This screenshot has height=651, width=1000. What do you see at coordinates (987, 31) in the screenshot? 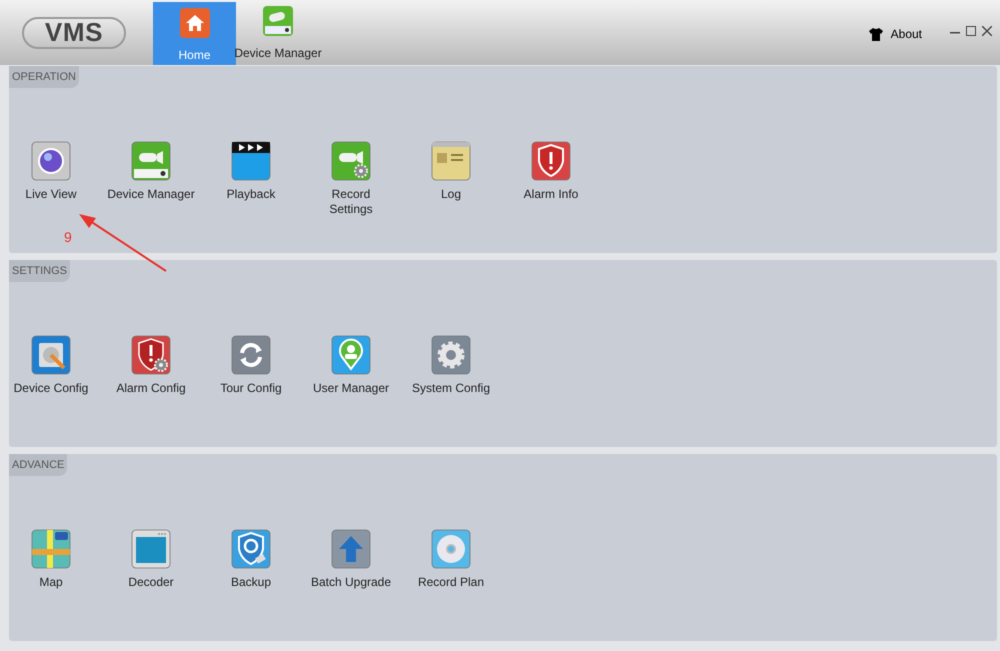
I see `close-icon` at bounding box center [987, 31].